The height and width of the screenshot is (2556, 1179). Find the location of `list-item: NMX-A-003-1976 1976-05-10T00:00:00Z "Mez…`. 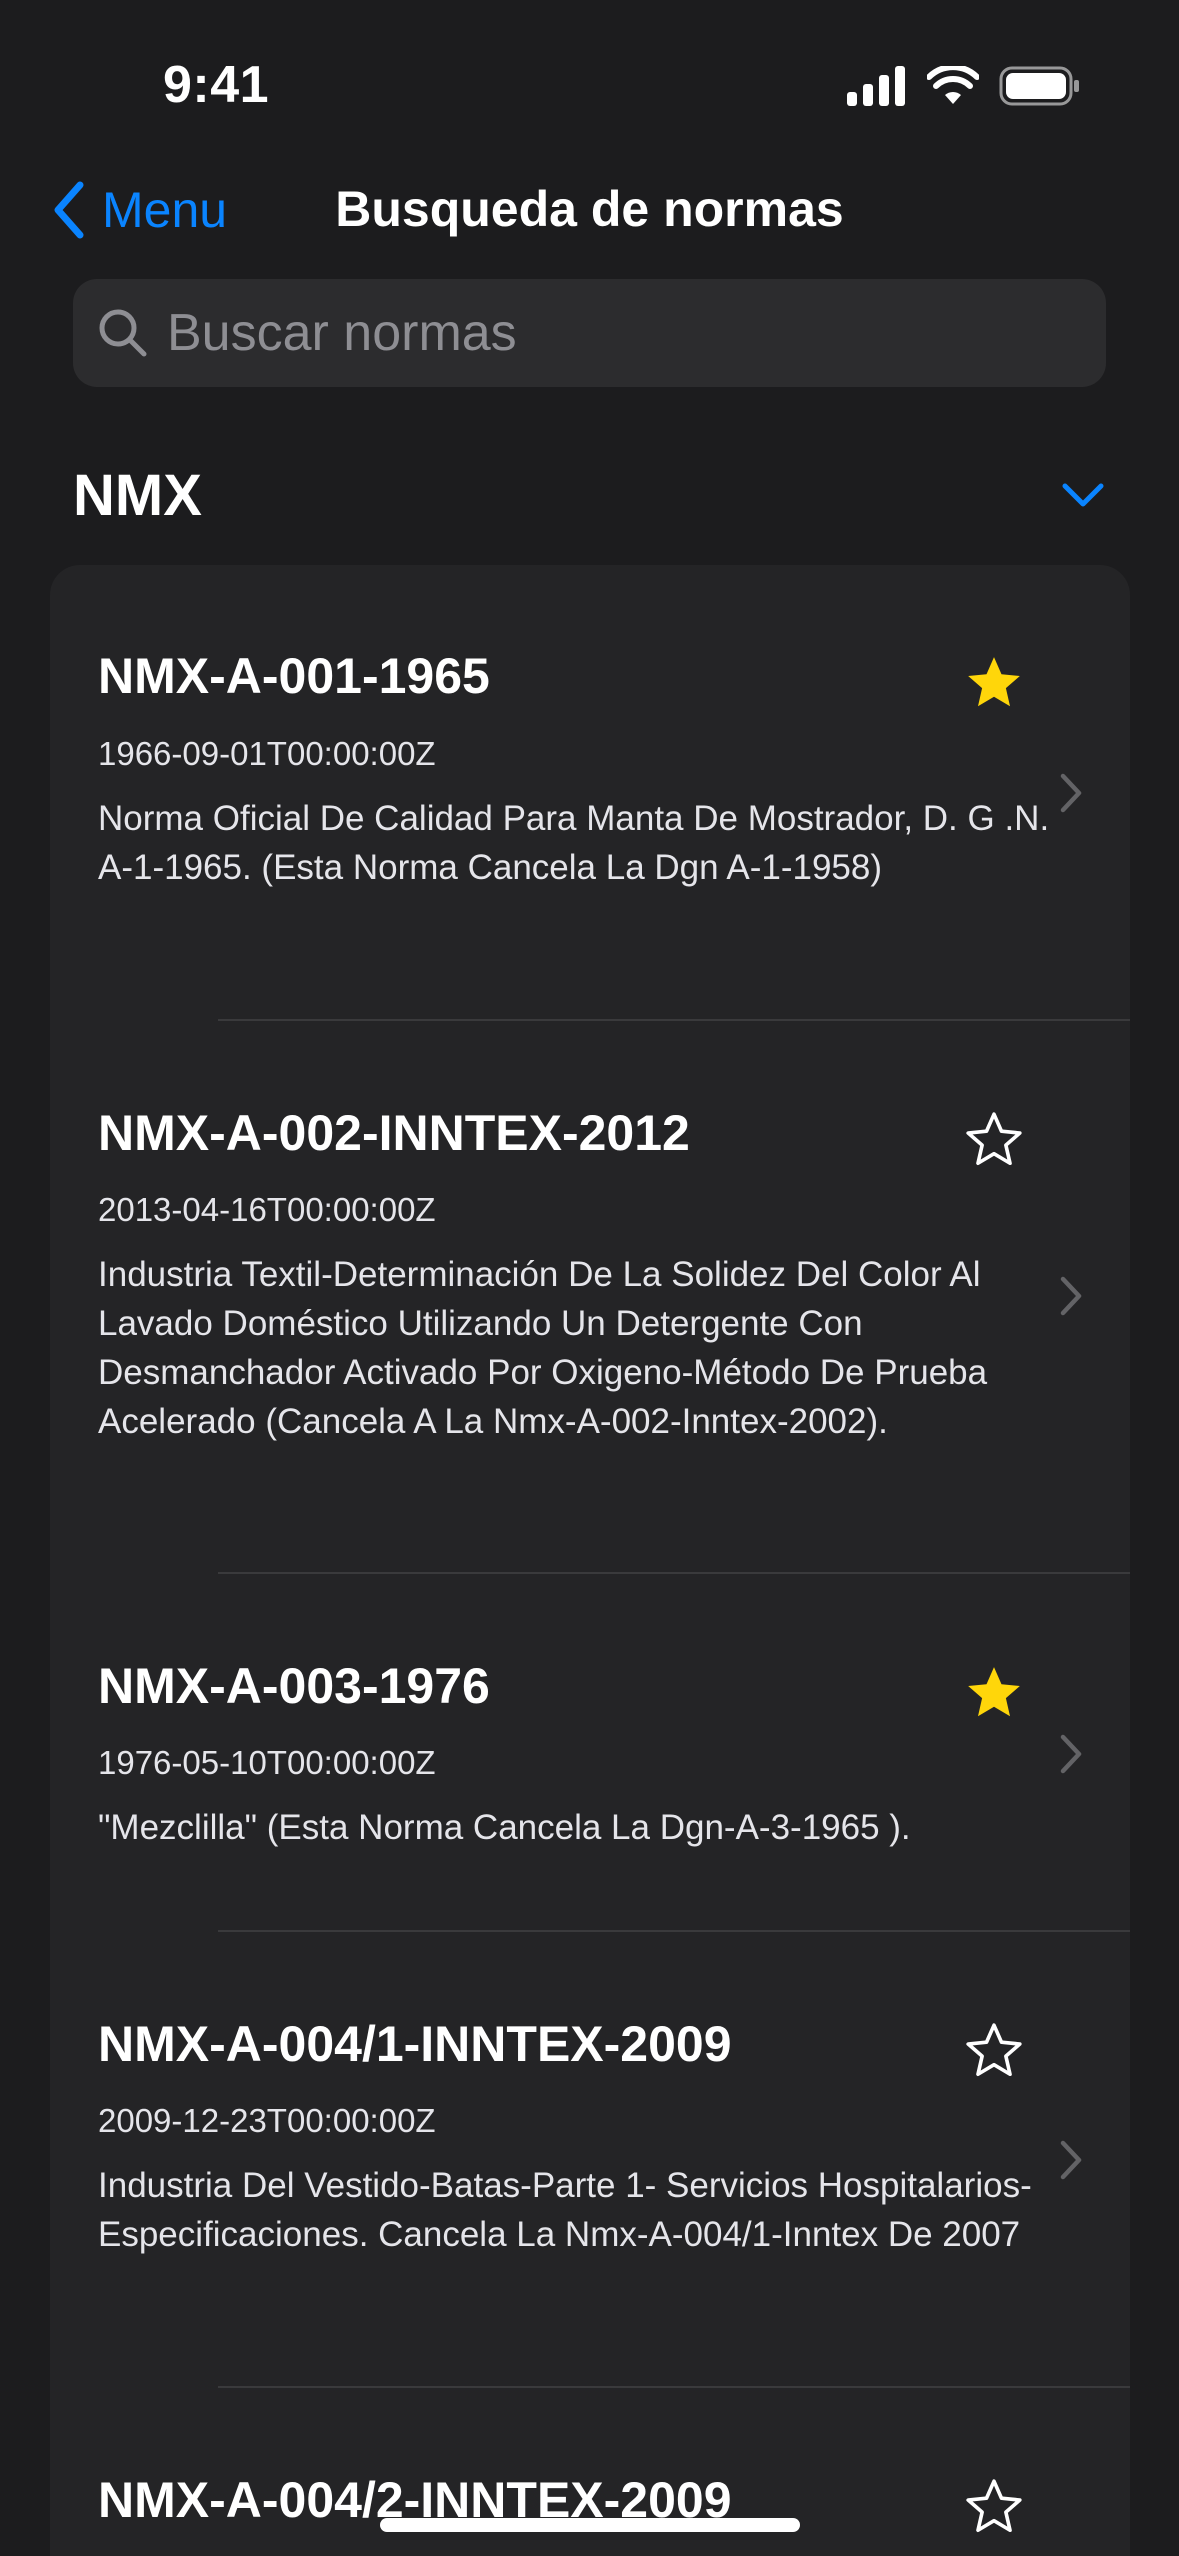

list-item: NMX-A-003-1976 1976-05-10T00:00:00Z "Mez… is located at coordinates (590, 1753).